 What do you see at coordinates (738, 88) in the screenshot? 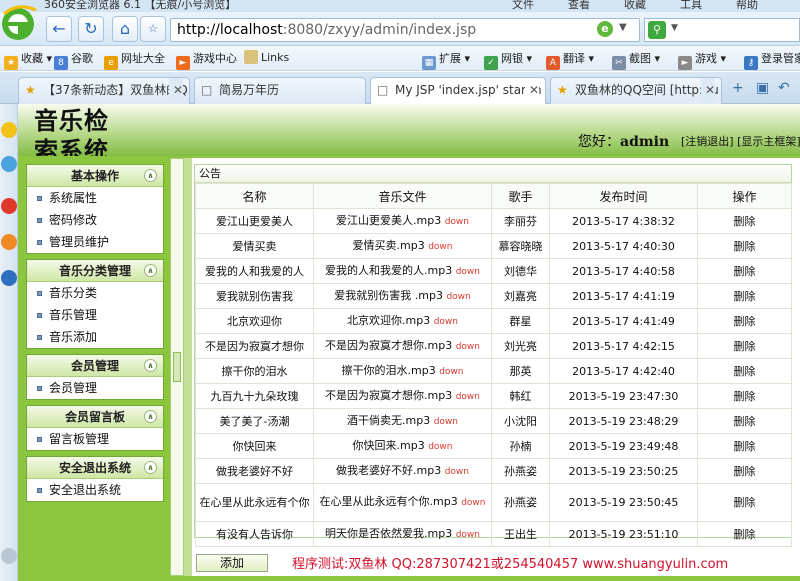
I see `new-tab-icon: +` at bounding box center [738, 88].